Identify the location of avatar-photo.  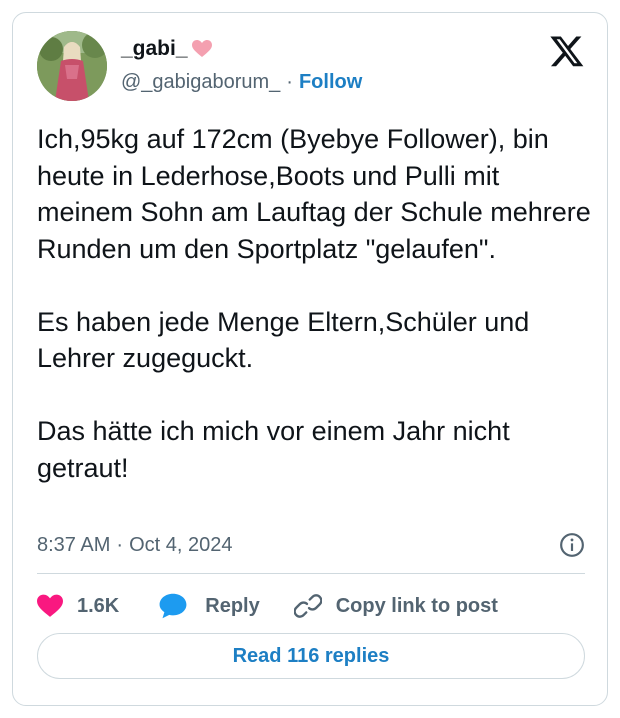
(72, 66).